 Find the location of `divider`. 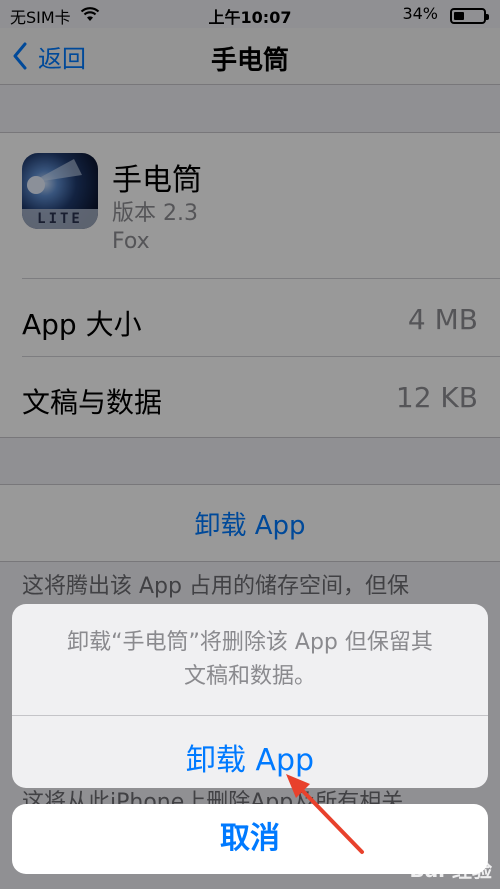

divider is located at coordinates (250, 715).